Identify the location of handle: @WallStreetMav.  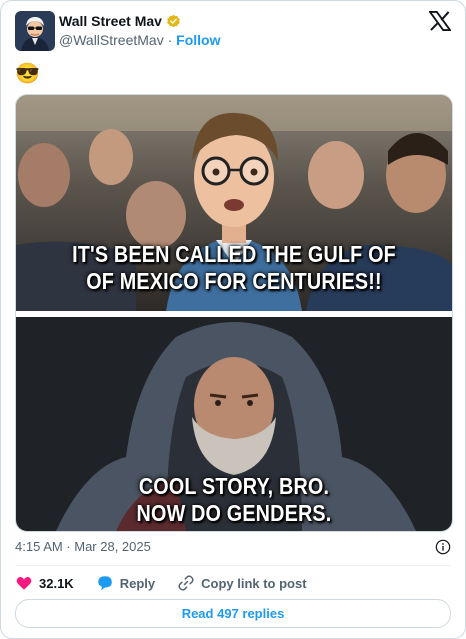
(111, 40).